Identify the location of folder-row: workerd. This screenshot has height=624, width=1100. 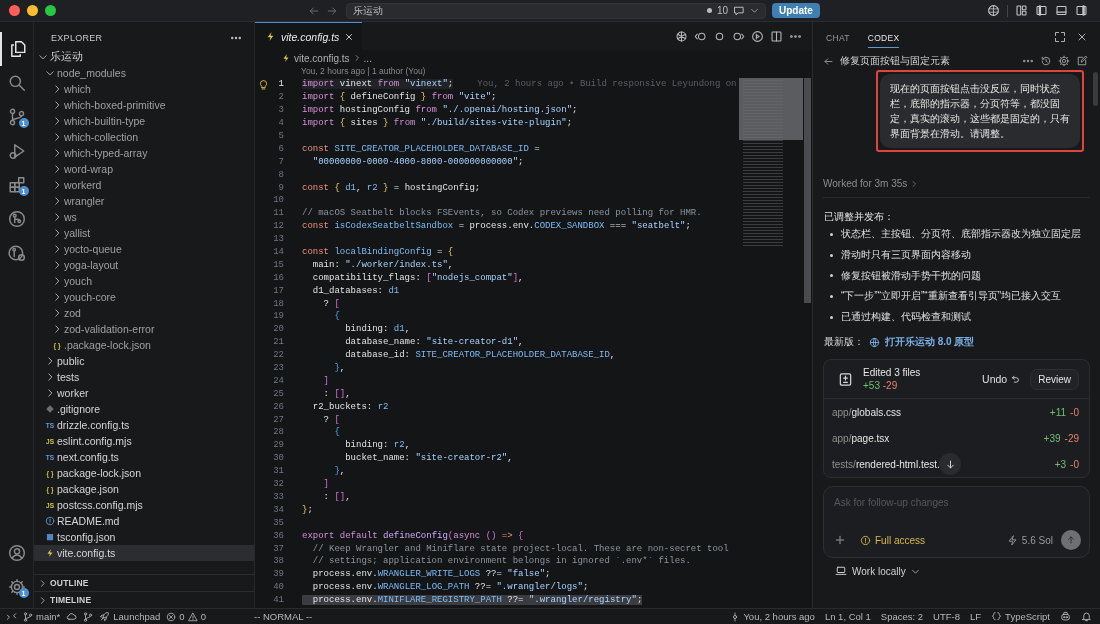
(144, 185).